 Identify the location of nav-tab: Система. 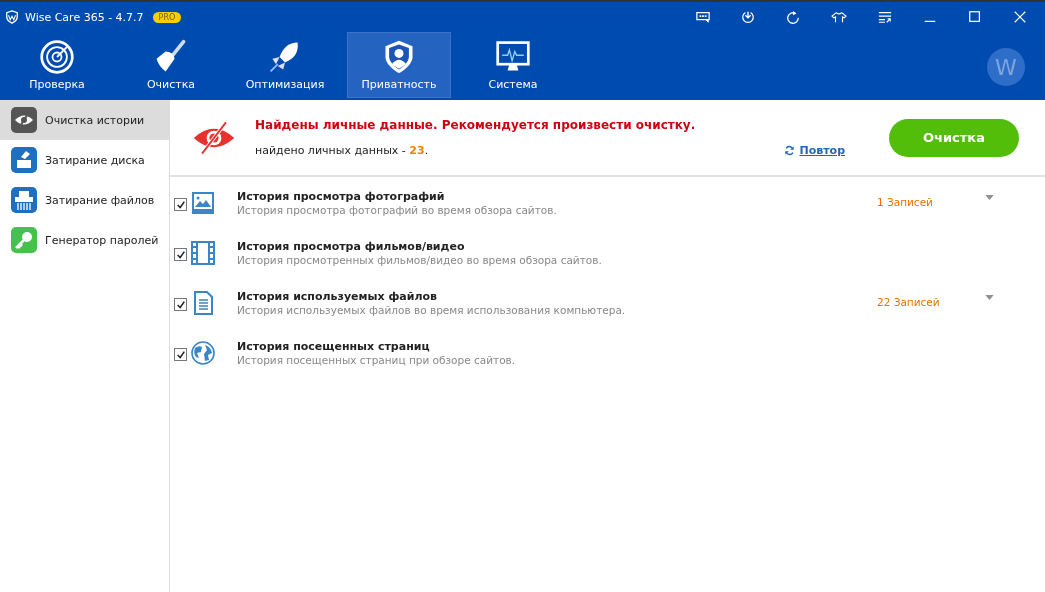
(513, 65).